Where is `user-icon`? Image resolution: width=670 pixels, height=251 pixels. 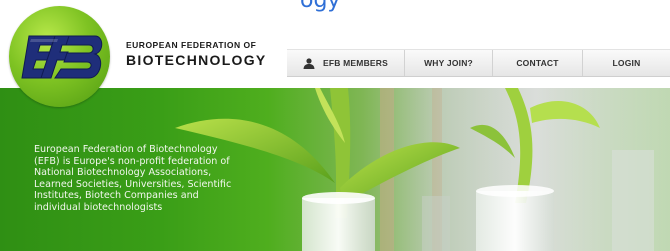
user-icon is located at coordinates (309, 63).